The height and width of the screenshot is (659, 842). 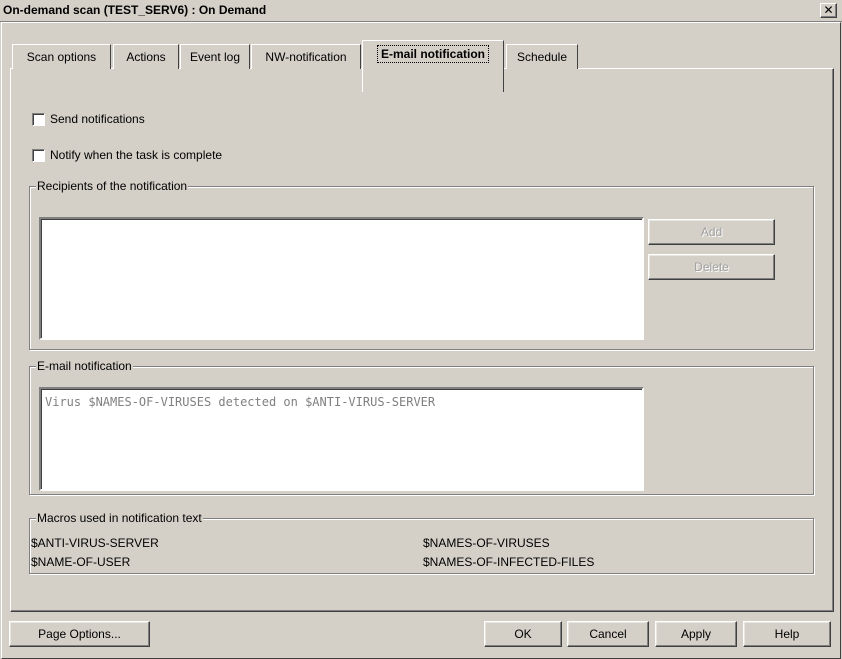 I want to click on recipients-list, so click(x=341, y=278).